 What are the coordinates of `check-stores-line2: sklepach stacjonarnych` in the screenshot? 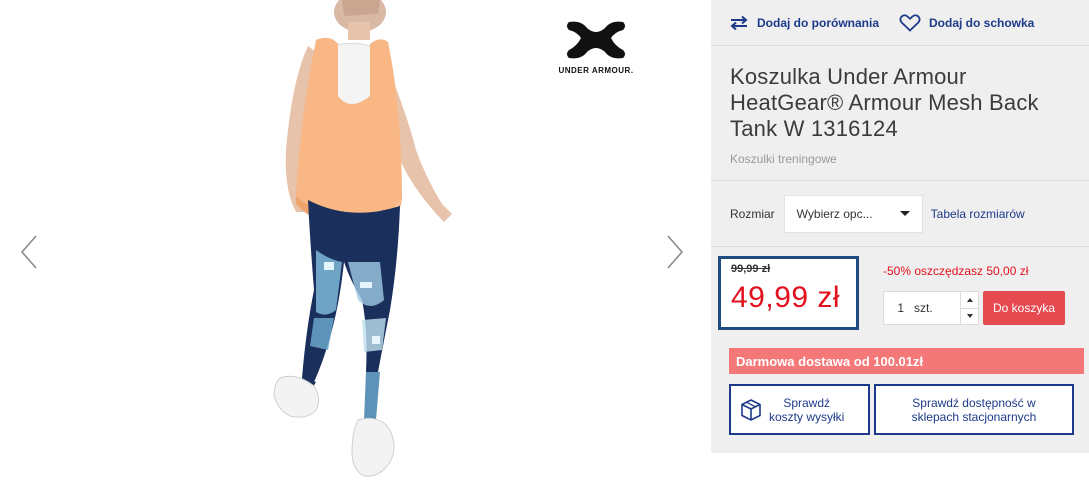 It's located at (974, 416).